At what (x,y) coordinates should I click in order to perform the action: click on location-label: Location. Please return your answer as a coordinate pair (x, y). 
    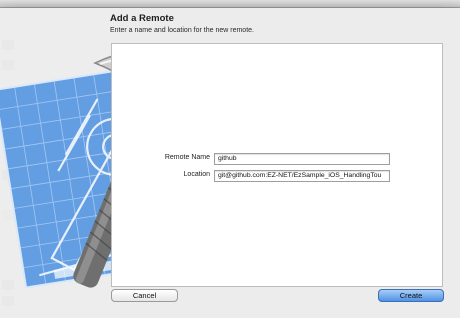
    Looking at the image, I should click on (196, 174).